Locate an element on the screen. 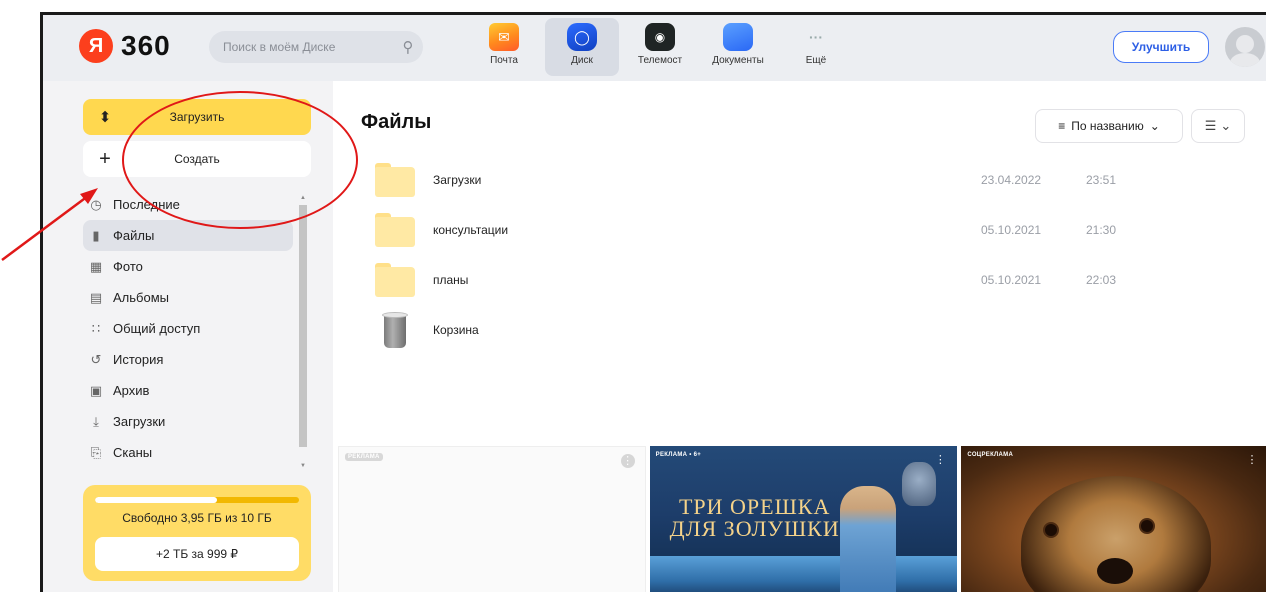 This screenshot has width=1266, height=592. sidebar-item-scans: ⎘ Сканы is located at coordinates (188, 452).